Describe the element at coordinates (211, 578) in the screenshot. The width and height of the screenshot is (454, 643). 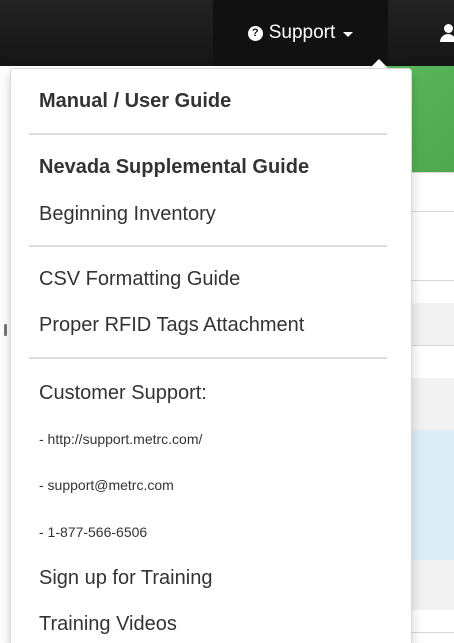
I see `menu-item-sign-up-training: Sign up for Training` at that location.